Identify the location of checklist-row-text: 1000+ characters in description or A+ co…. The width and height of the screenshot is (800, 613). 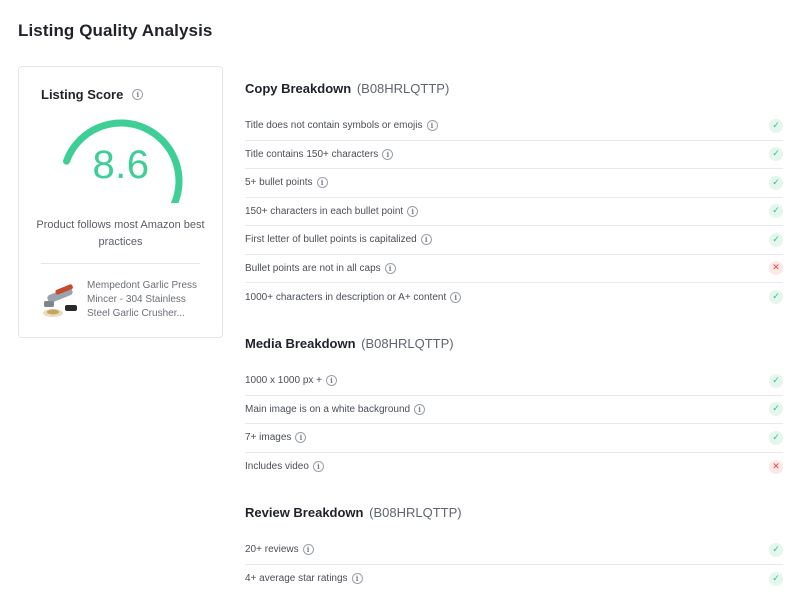
(346, 297).